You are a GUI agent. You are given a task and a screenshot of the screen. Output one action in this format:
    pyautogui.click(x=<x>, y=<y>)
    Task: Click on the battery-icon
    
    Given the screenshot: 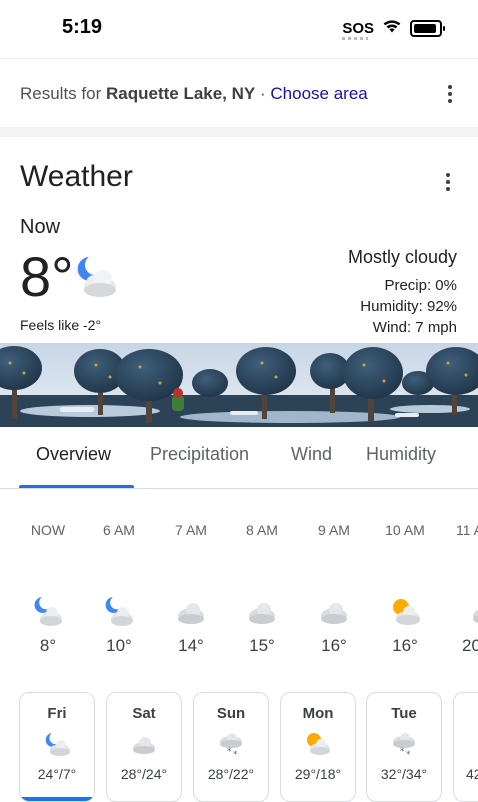 What is the action you would take?
    pyautogui.click(x=427, y=28)
    